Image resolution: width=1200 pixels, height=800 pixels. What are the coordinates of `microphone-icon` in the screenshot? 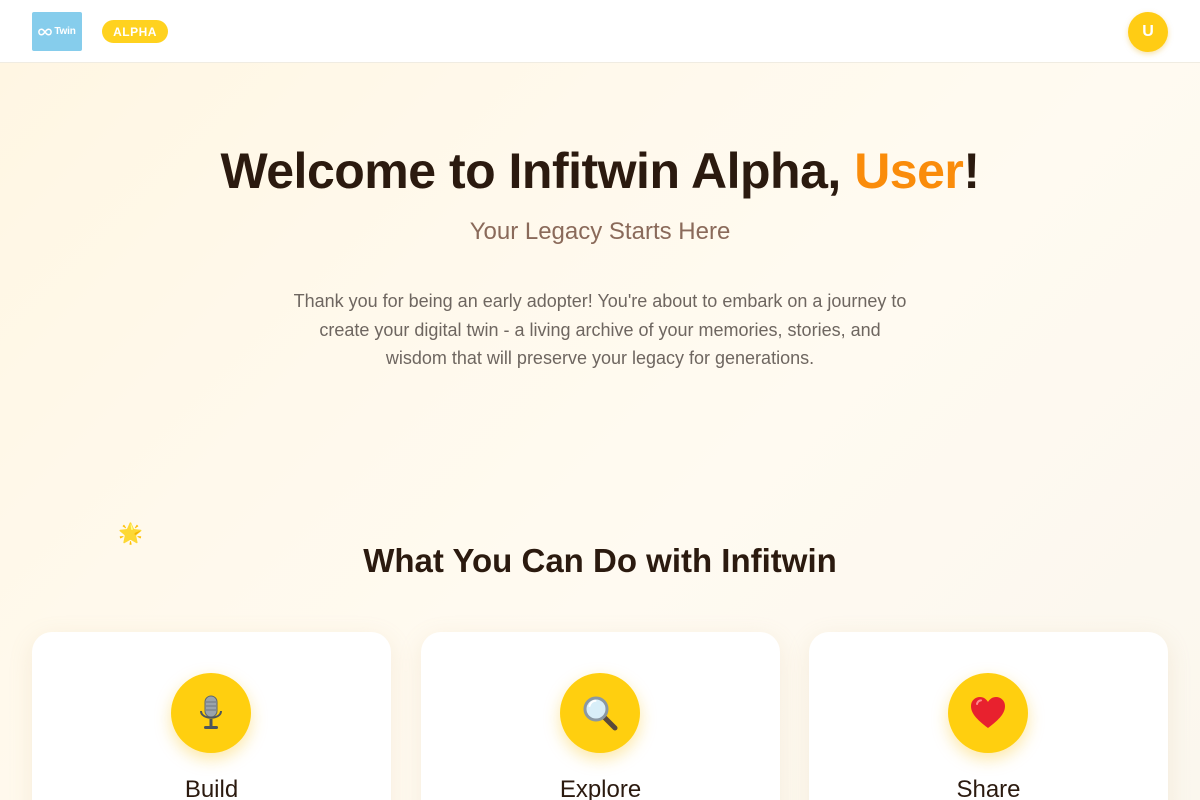 It's located at (211, 713).